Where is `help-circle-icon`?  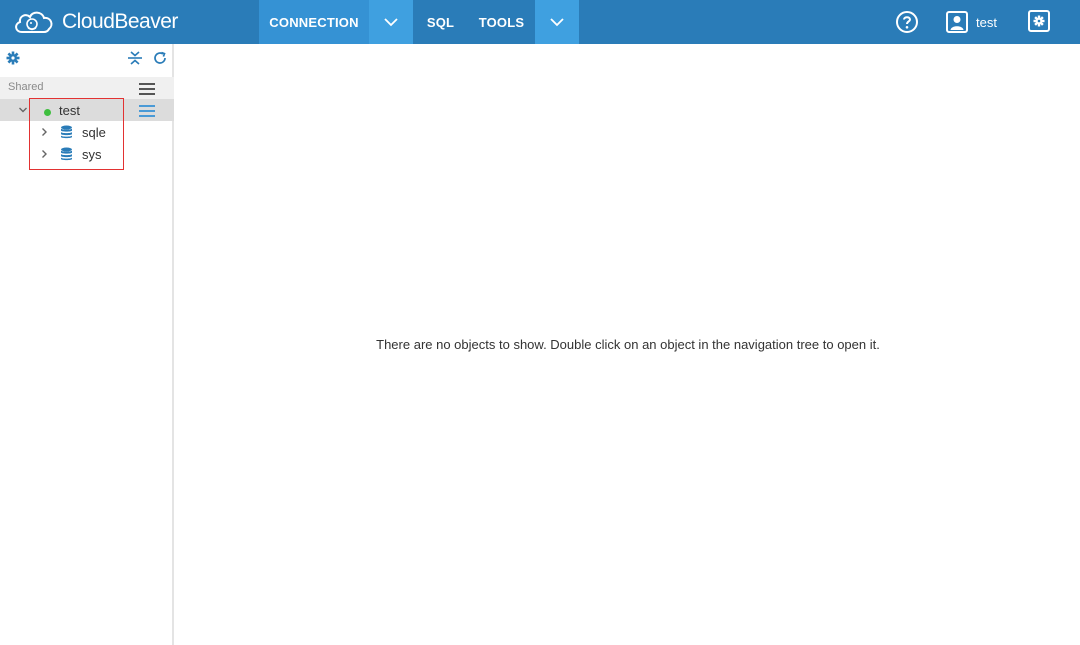
help-circle-icon is located at coordinates (907, 22).